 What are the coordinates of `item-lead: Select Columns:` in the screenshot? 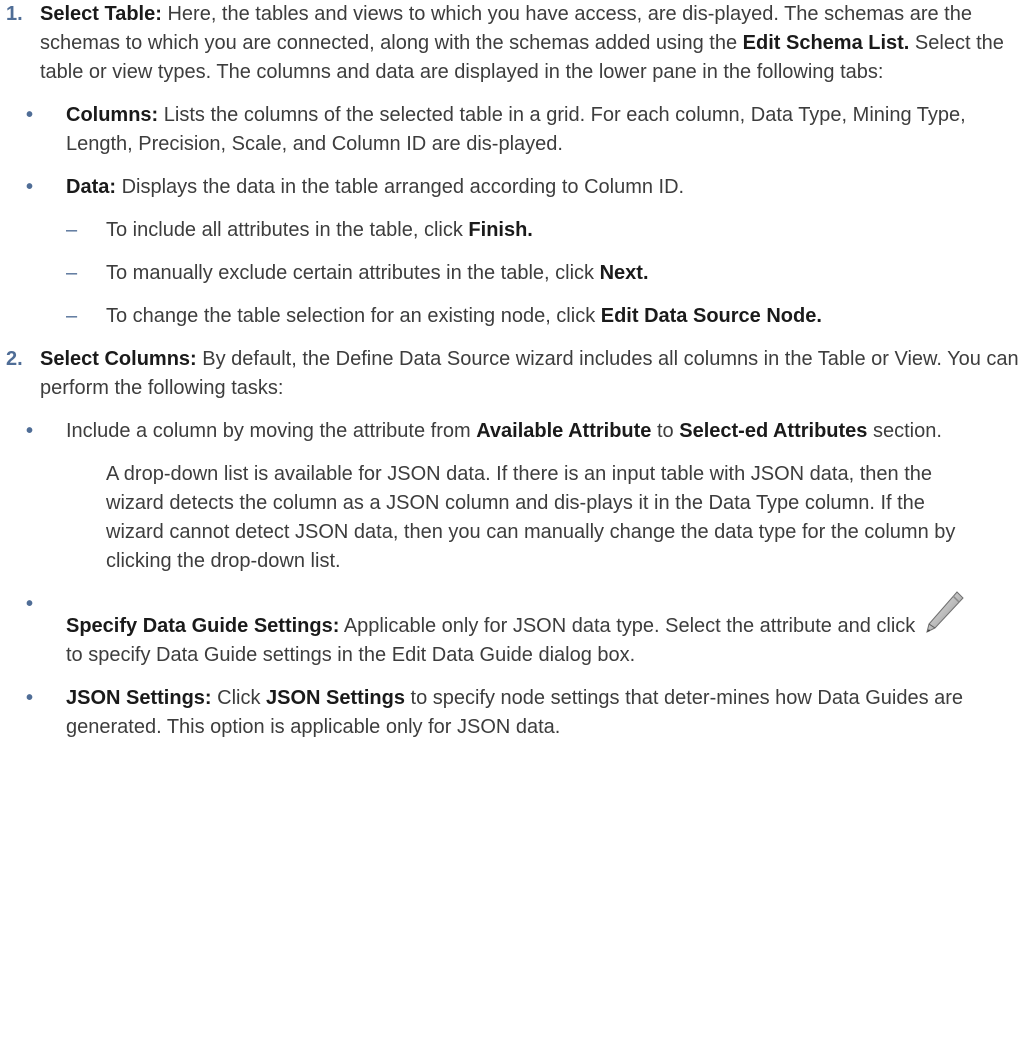 It's located at (118, 359).